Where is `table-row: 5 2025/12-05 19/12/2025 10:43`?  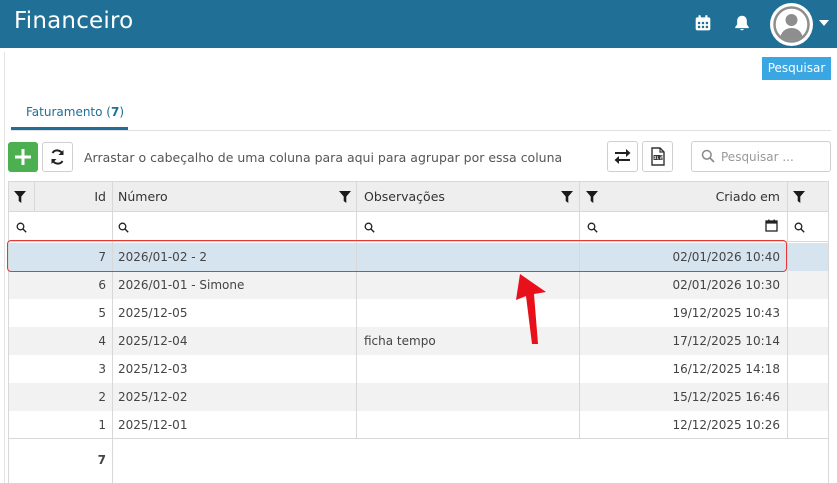 table-row: 5 2025/12-05 19/12/2025 10:43 is located at coordinates (418, 313).